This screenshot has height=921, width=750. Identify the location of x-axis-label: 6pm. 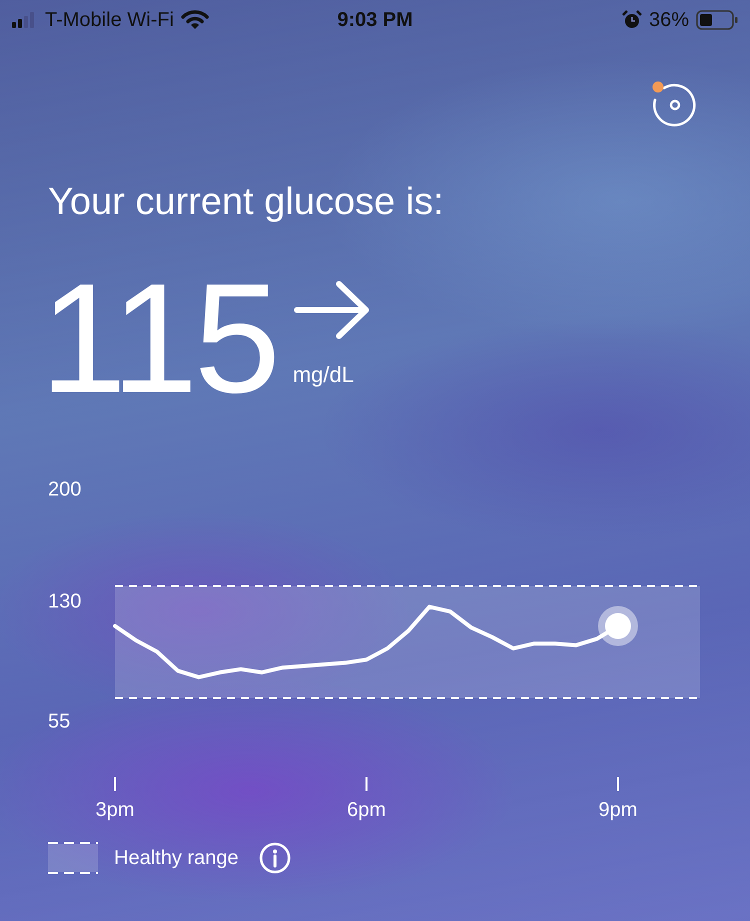
(366, 810).